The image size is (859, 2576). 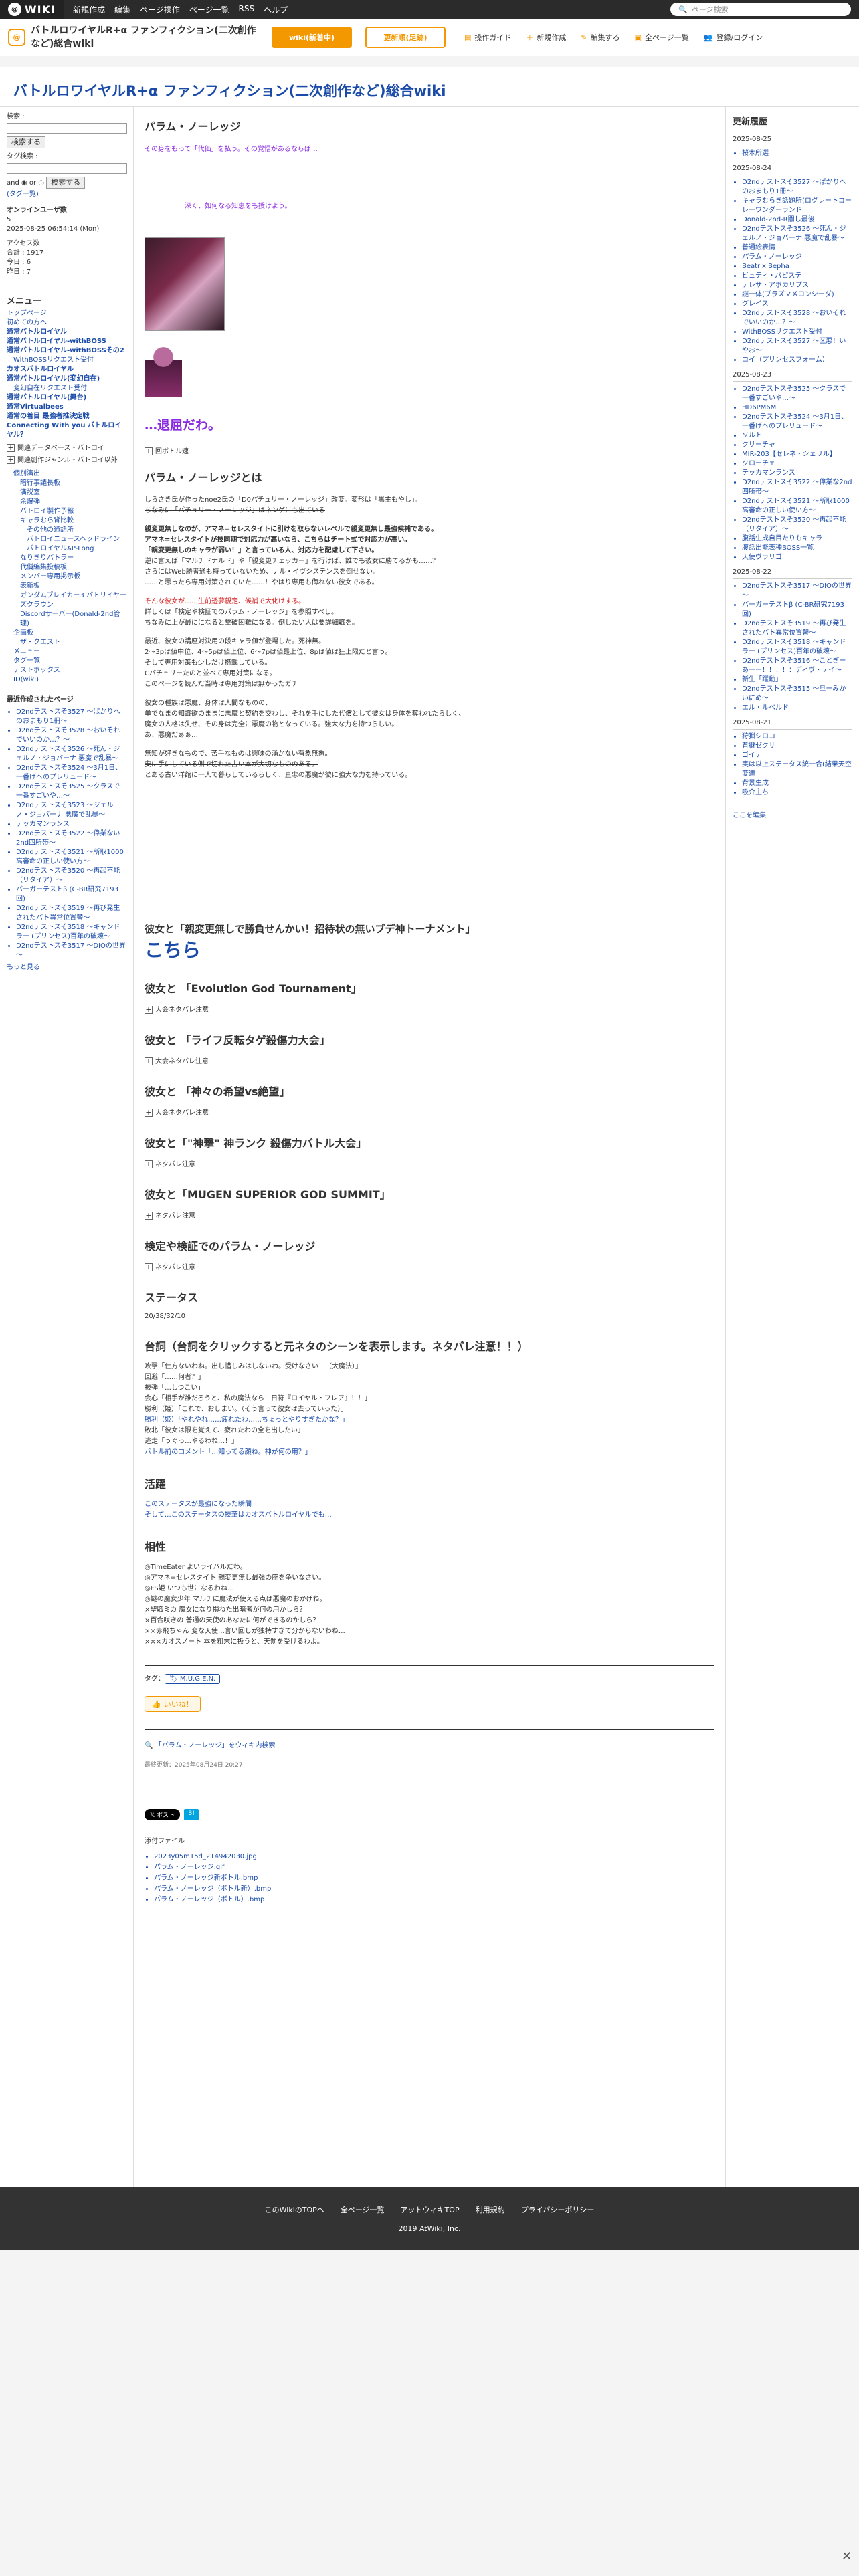 What do you see at coordinates (429, 1420) in the screenshot?
I see `line-entry: 勝利（姫）「やれやれ……疲れたわ……ちょっとやりすぎたかな？」` at bounding box center [429, 1420].